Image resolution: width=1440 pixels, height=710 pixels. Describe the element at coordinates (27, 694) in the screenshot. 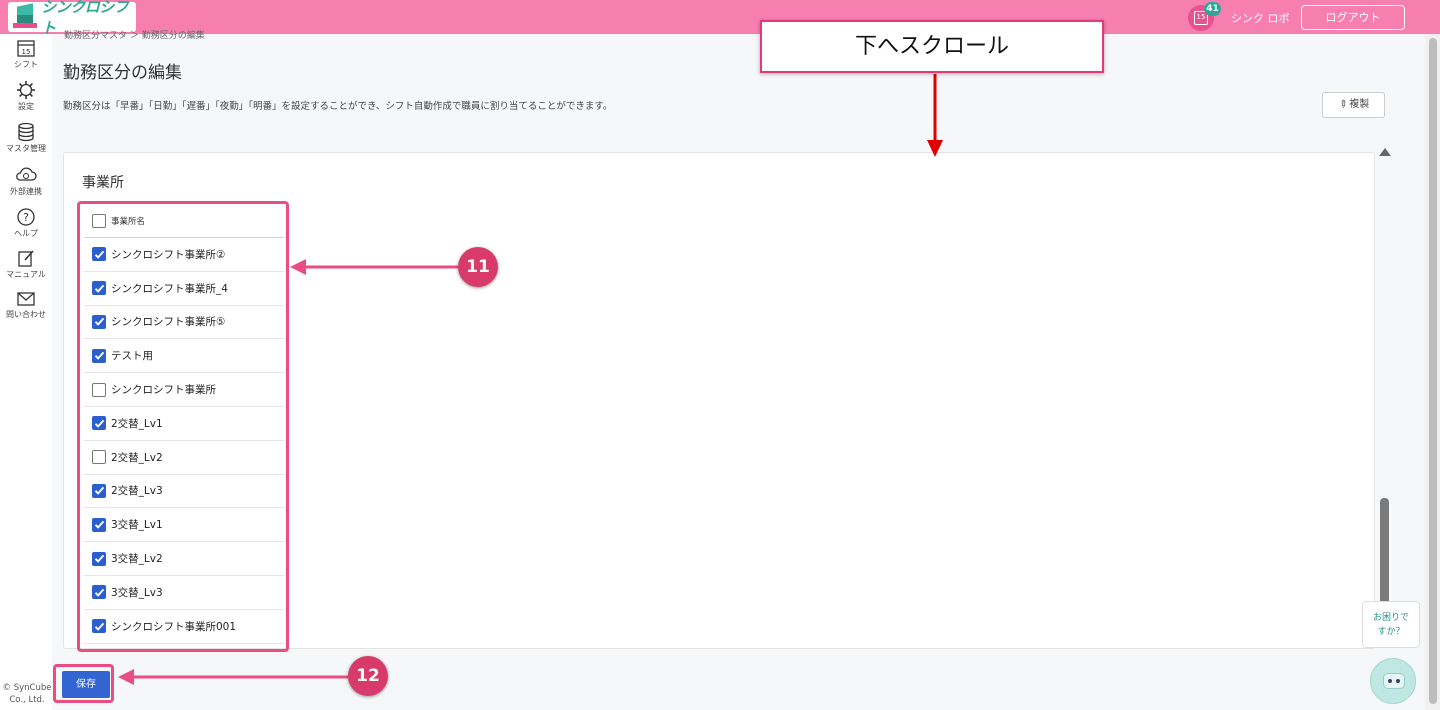

I see `copyright: © SynCube Co., Ltd.` at that location.